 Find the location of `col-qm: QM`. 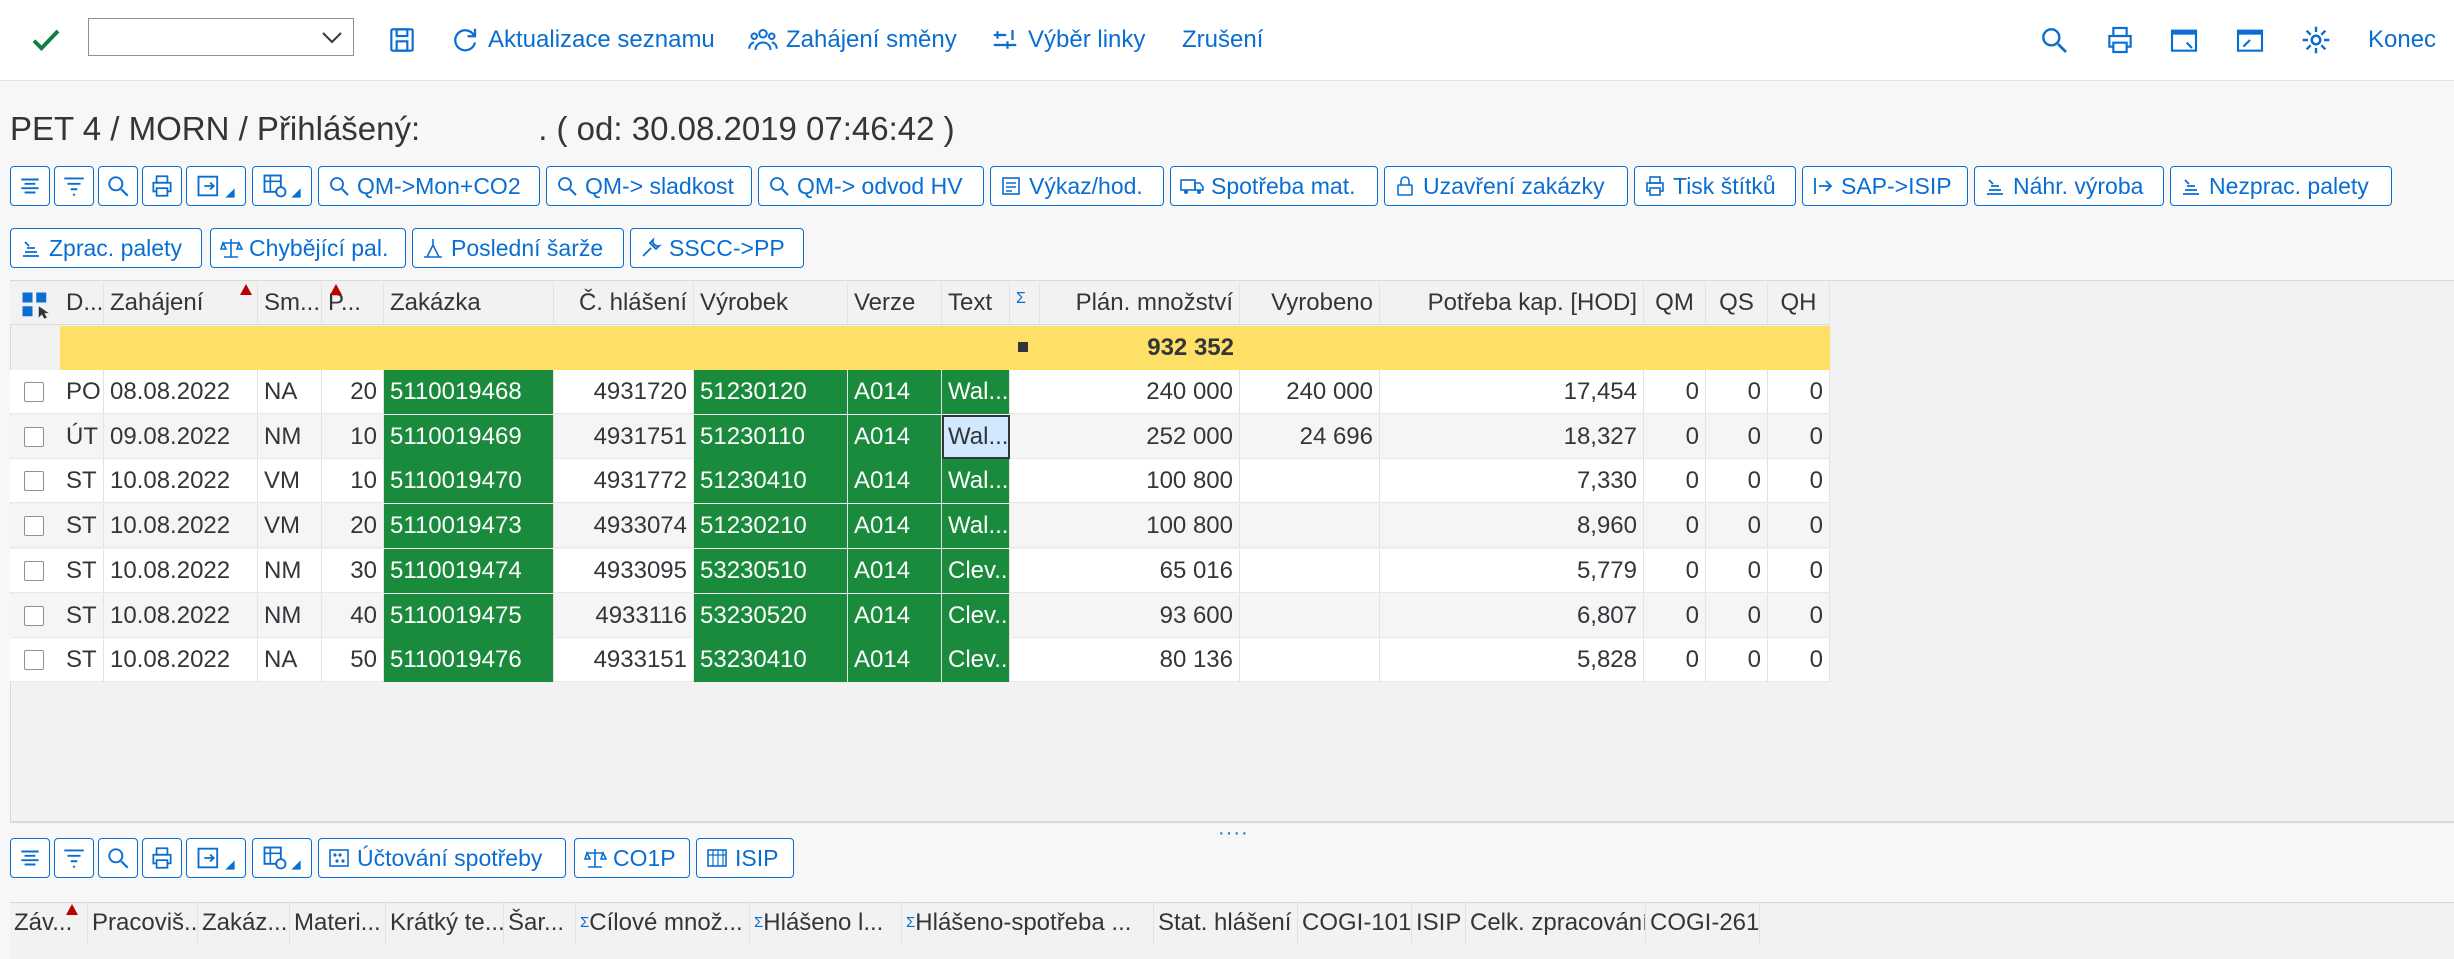

col-qm: QM is located at coordinates (1675, 303).